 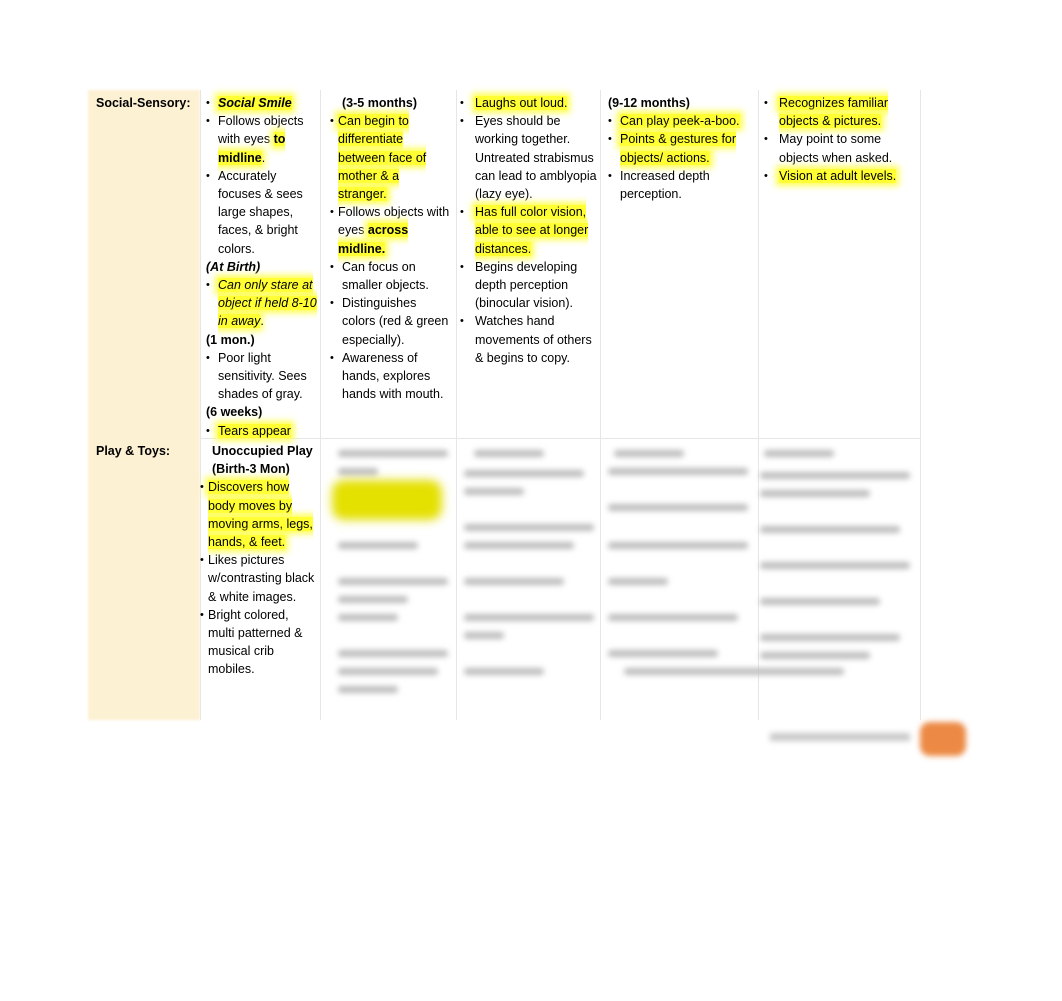 I want to click on list-item: Tears appear, so click(x=262, y=431).